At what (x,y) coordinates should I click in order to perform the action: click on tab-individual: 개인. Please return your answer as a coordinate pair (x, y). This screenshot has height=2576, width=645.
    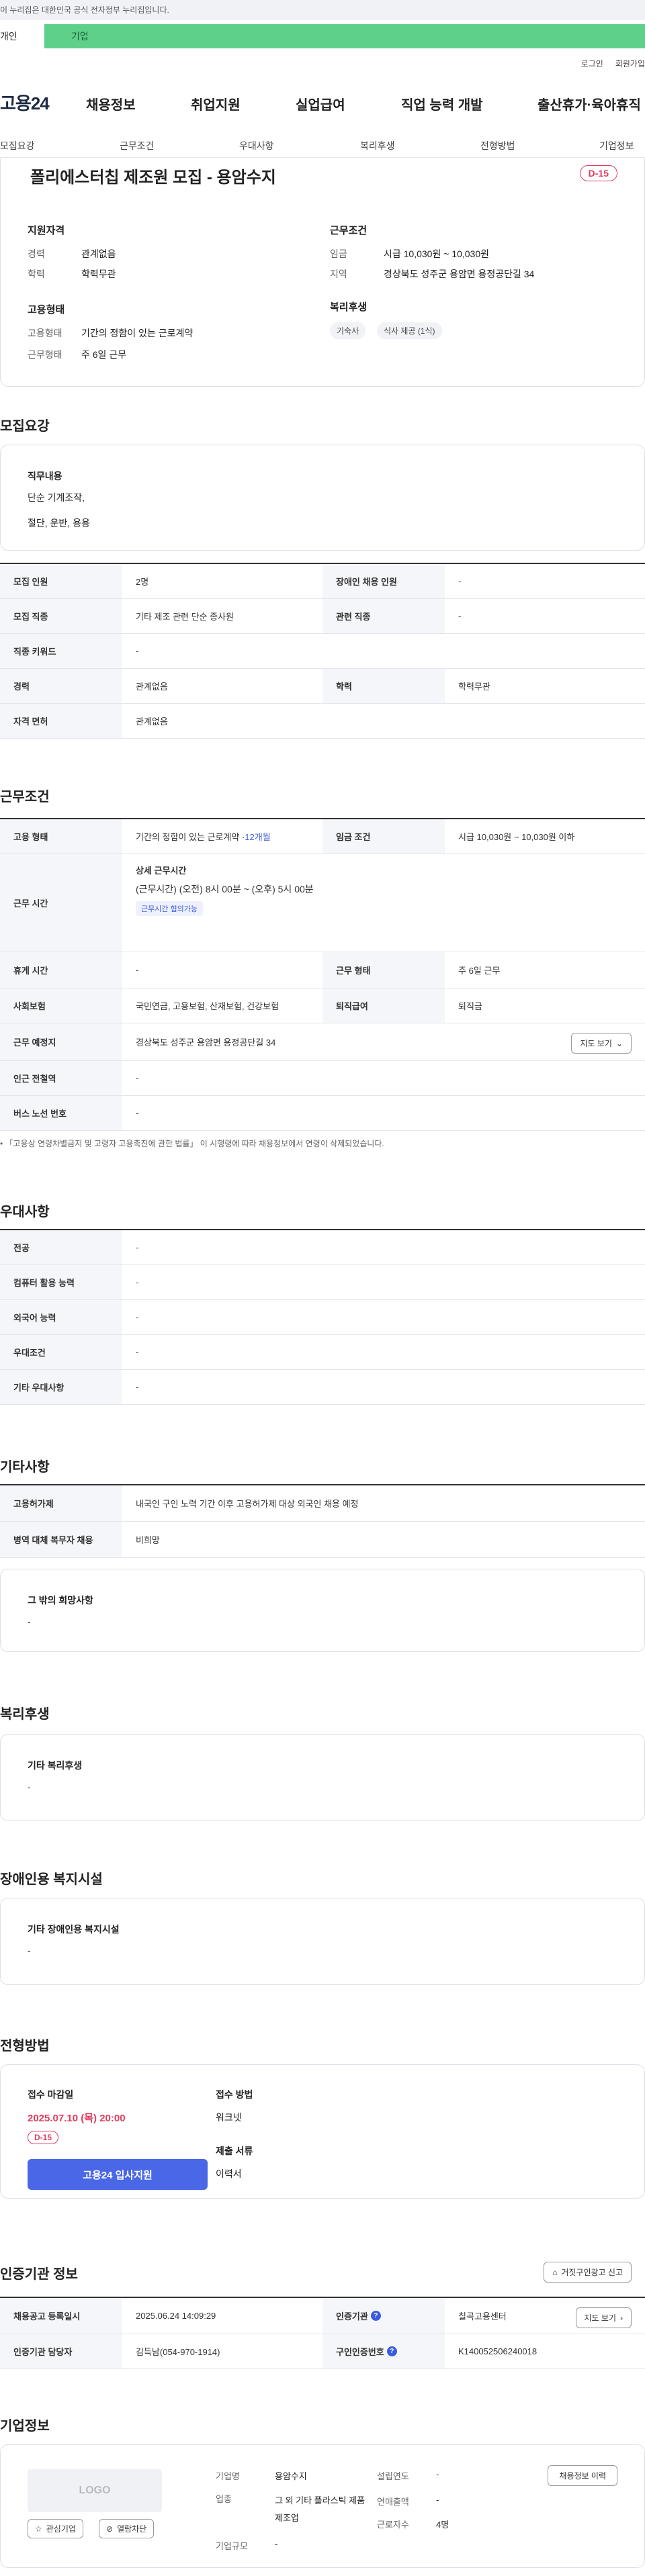
    Looking at the image, I should click on (22, 36).